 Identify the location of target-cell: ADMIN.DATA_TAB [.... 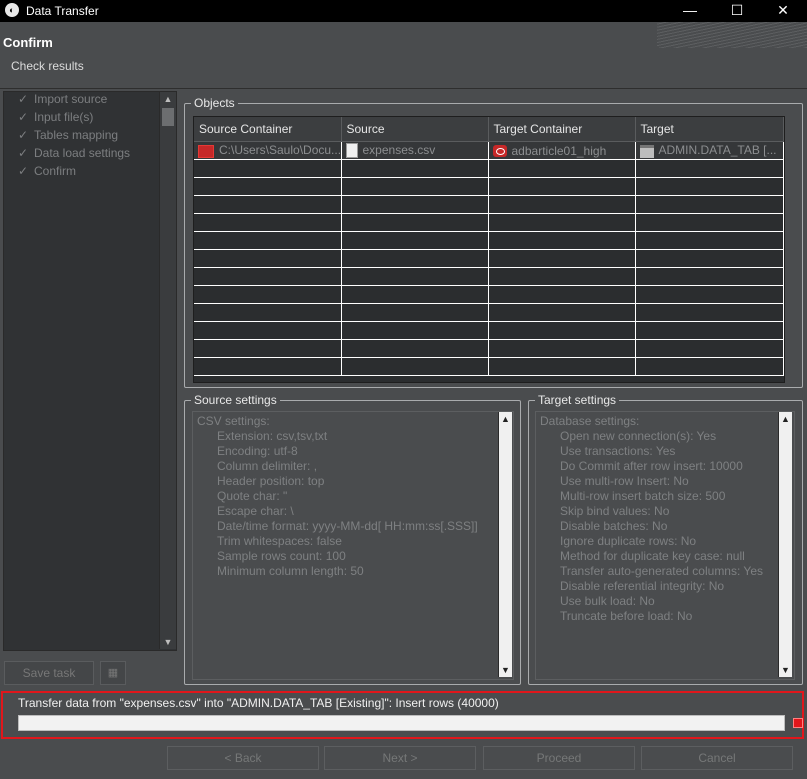
(709, 150).